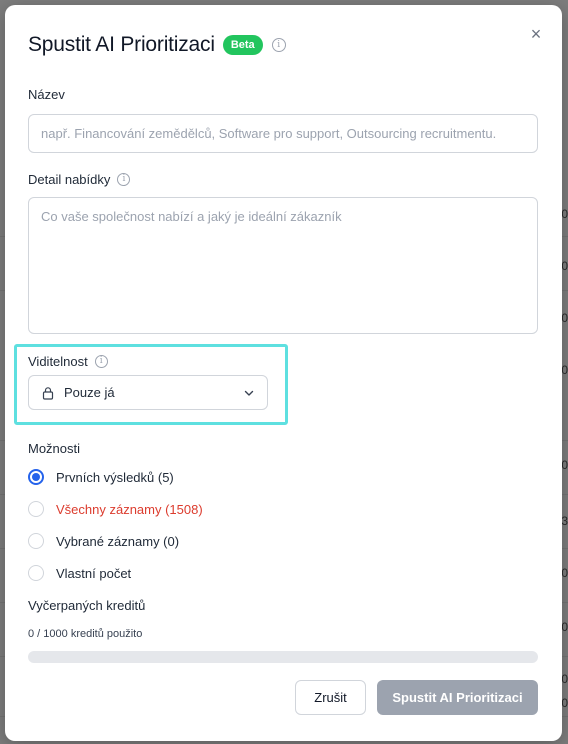 This screenshot has width=568, height=744. I want to click on credits-label: Vyčerpaných kreditů, so click(86, 605).